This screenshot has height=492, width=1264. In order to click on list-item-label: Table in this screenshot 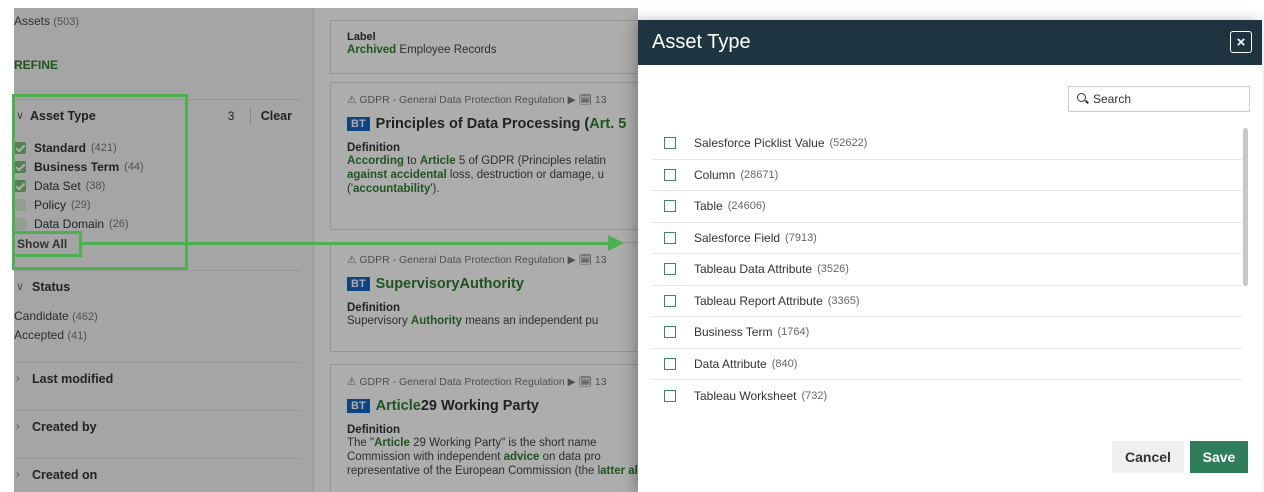, I will do `click(708, 206)`.